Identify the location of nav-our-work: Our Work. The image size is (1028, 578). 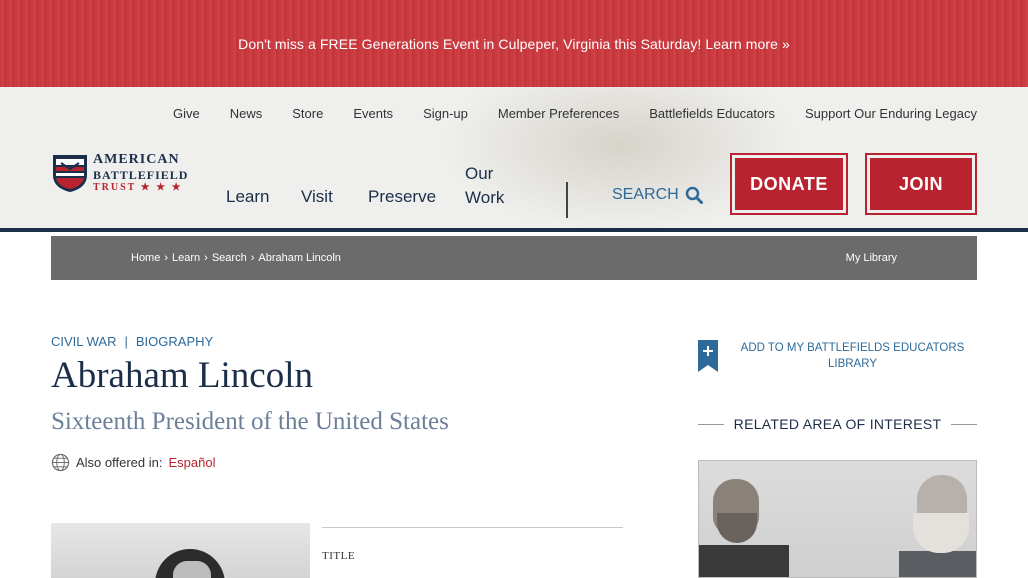
(490, 186).